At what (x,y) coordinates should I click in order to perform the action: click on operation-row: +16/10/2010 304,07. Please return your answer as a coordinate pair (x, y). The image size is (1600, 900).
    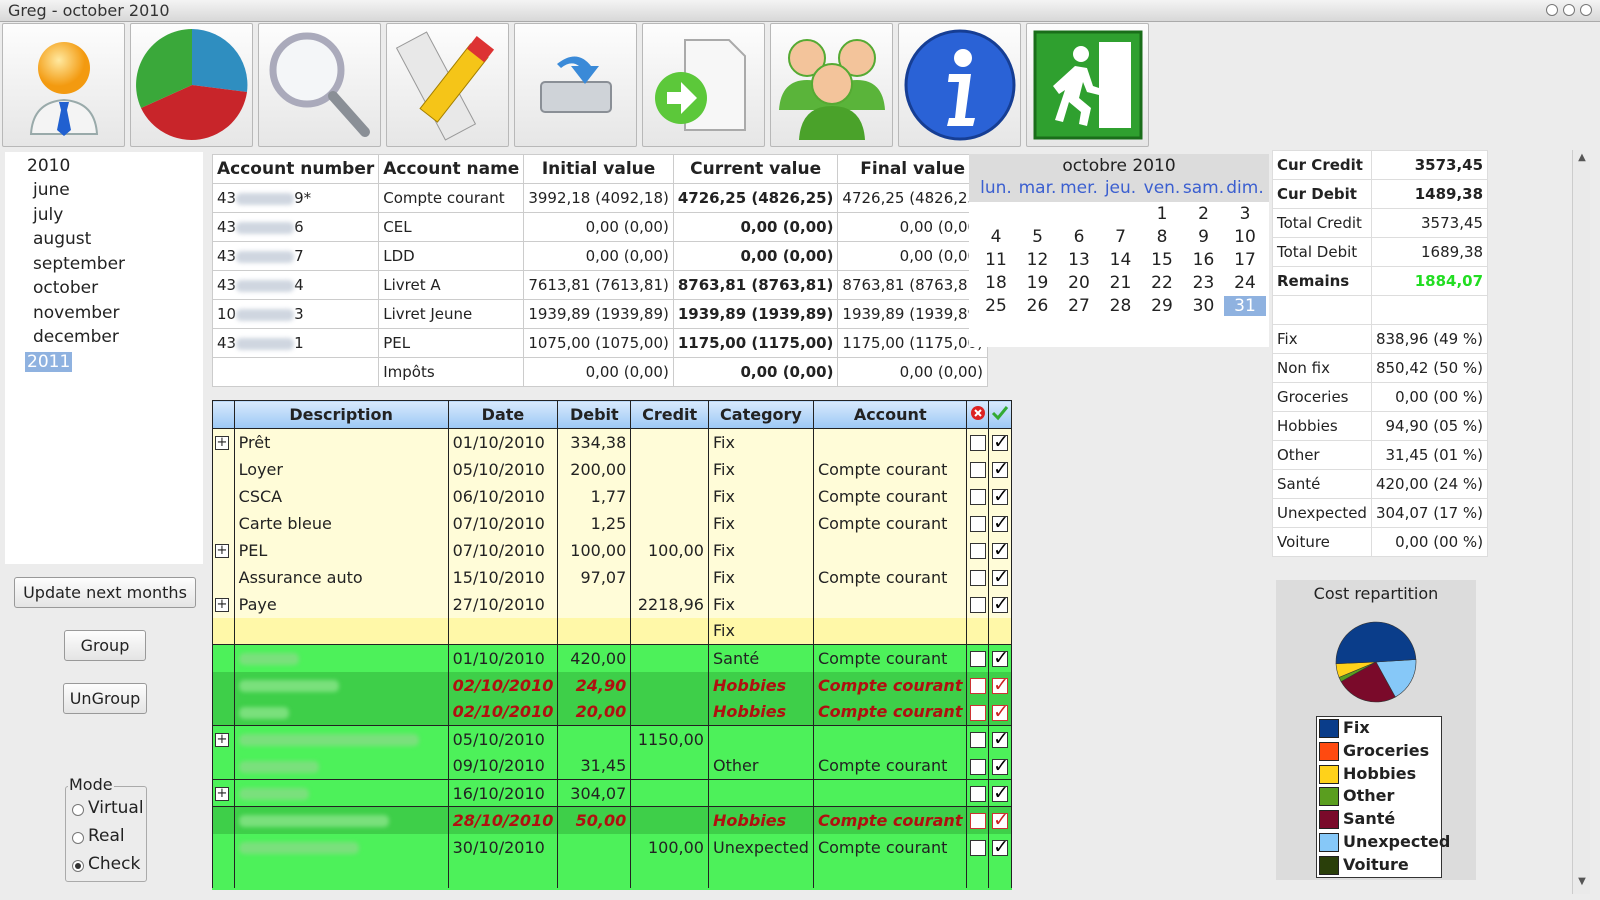
    Looking at the image, I should click on (612, 793).